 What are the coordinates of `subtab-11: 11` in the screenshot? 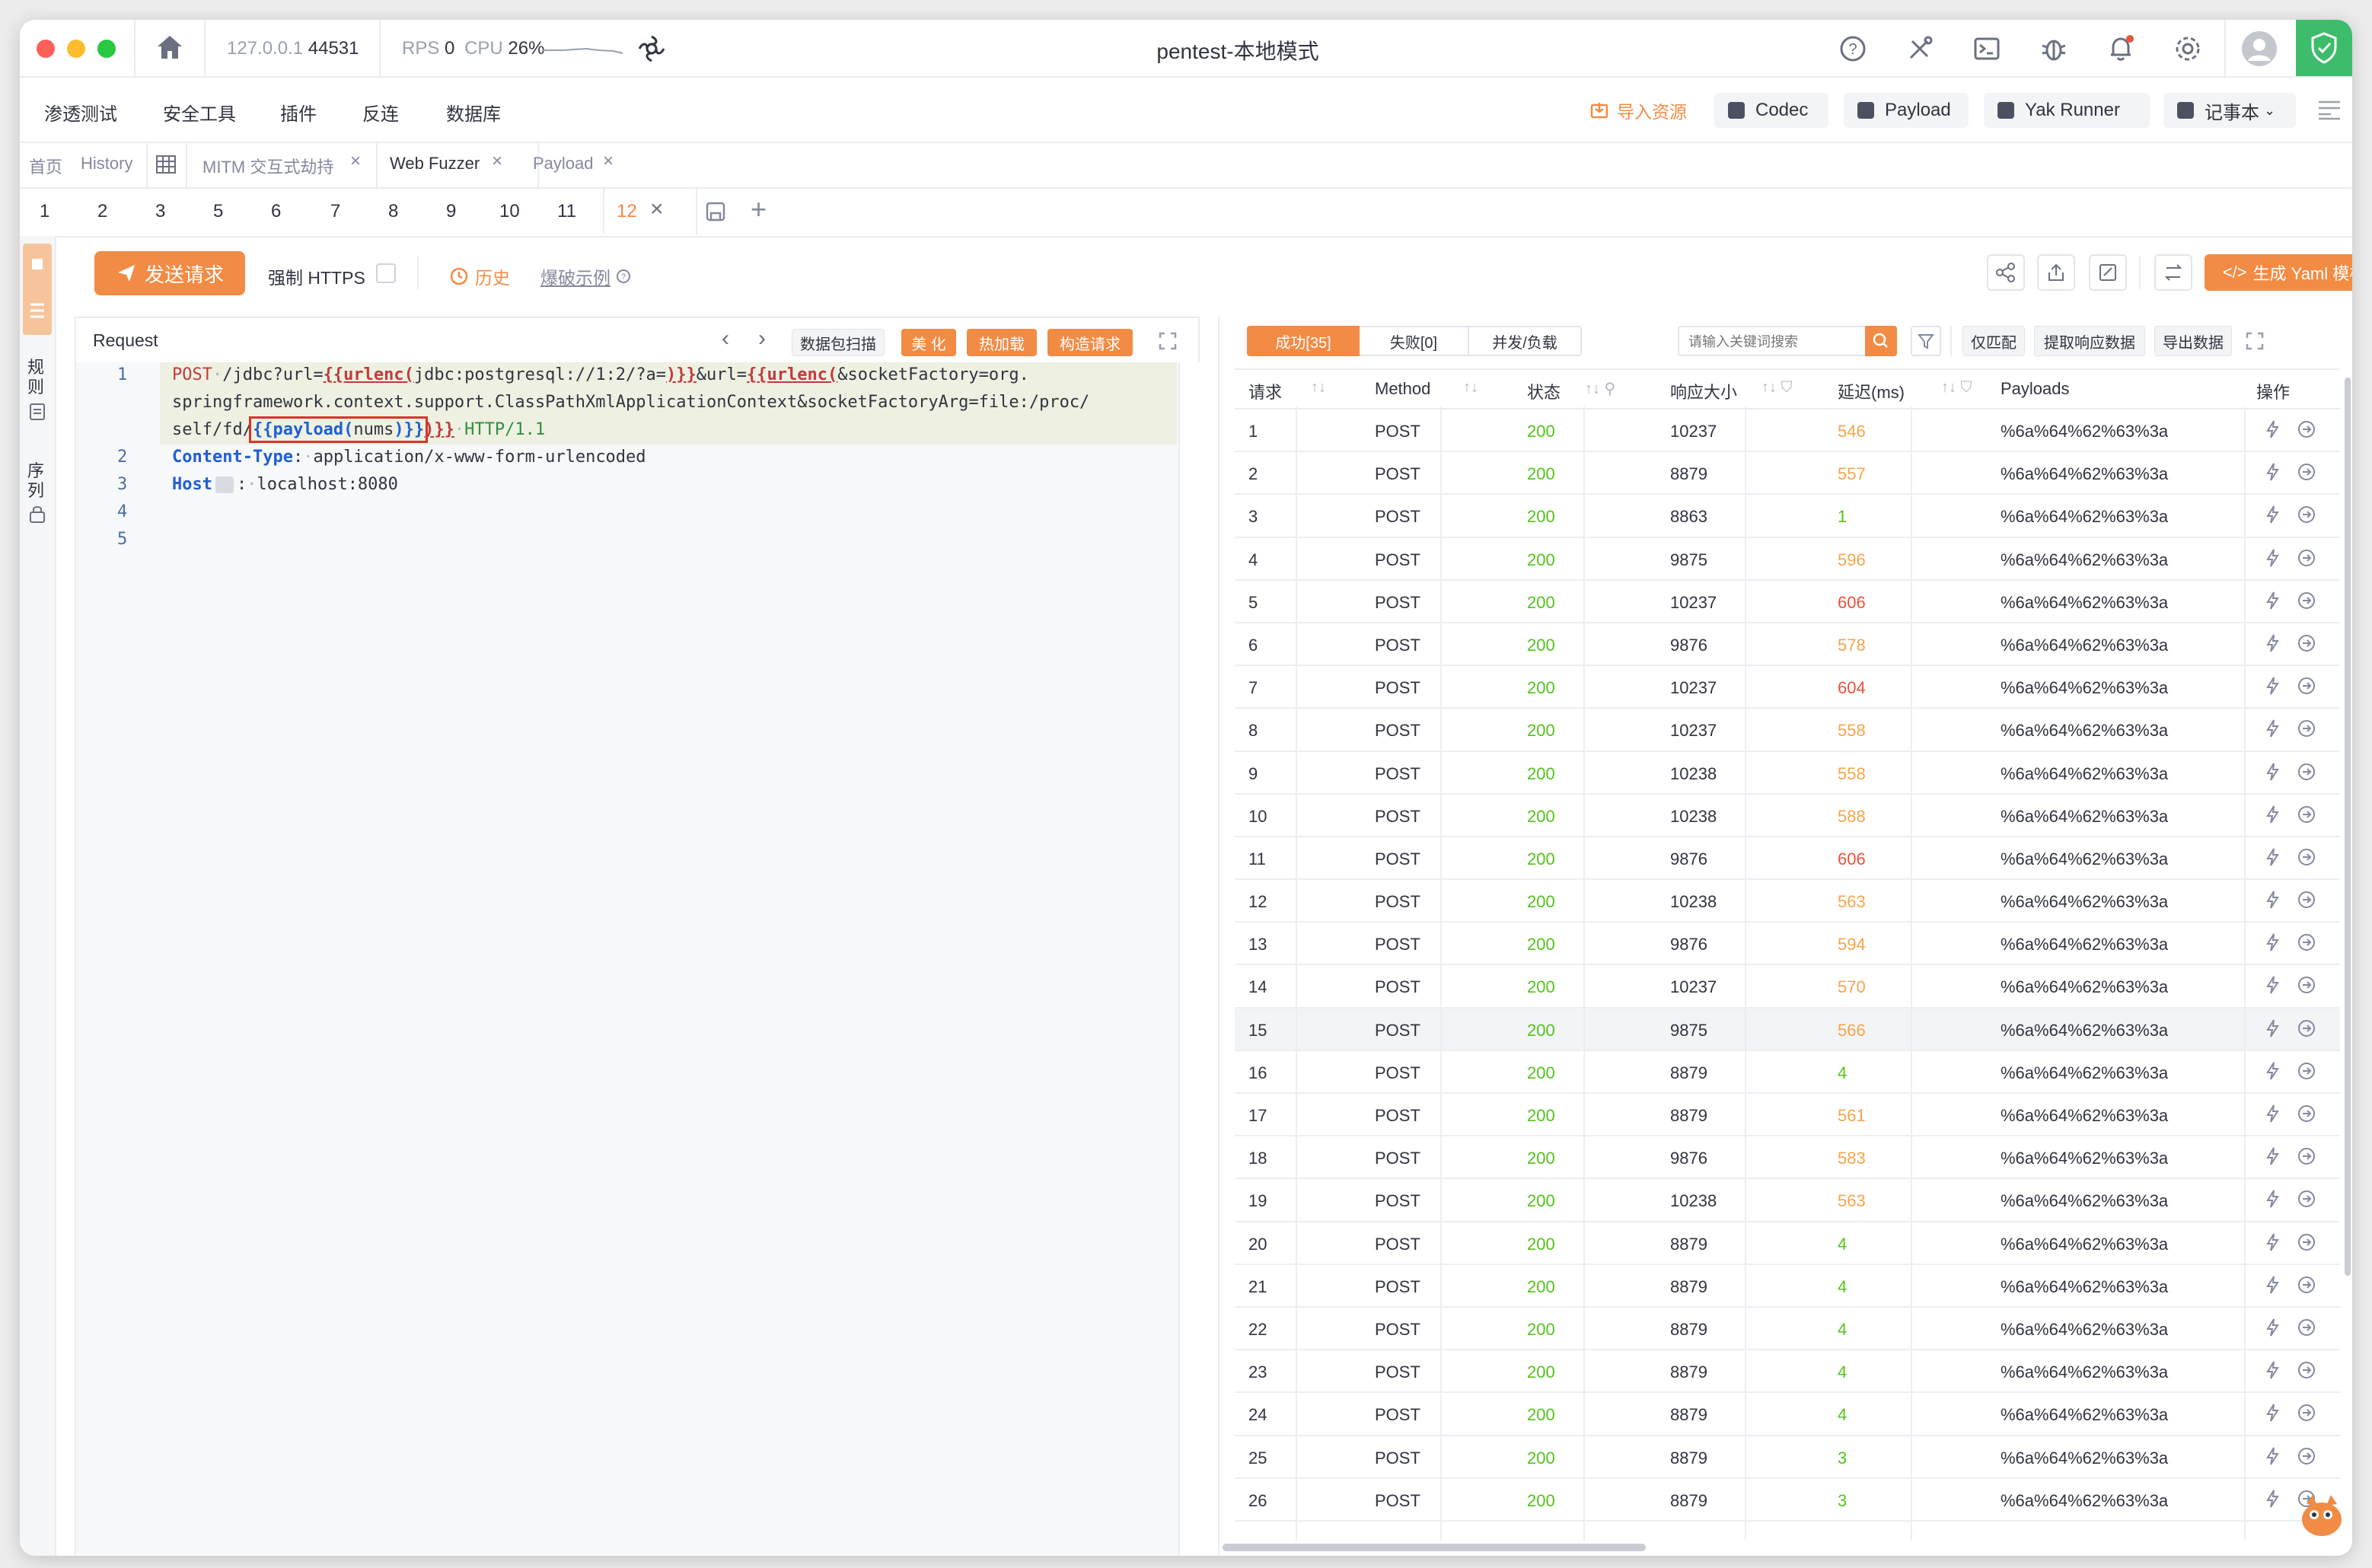 It's located at (566, 211).